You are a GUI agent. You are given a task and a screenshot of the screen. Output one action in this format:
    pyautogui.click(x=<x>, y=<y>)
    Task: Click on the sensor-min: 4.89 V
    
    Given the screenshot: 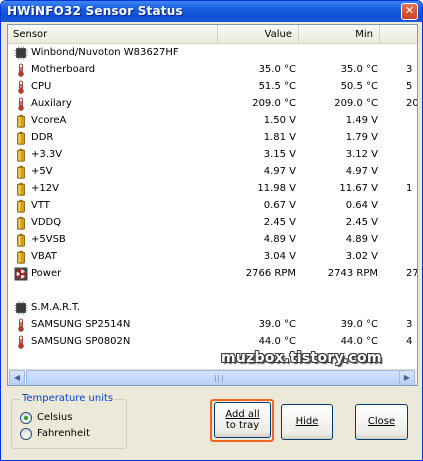 What is the action you would take?
    pyautogui.click(x=361, y=239)
    